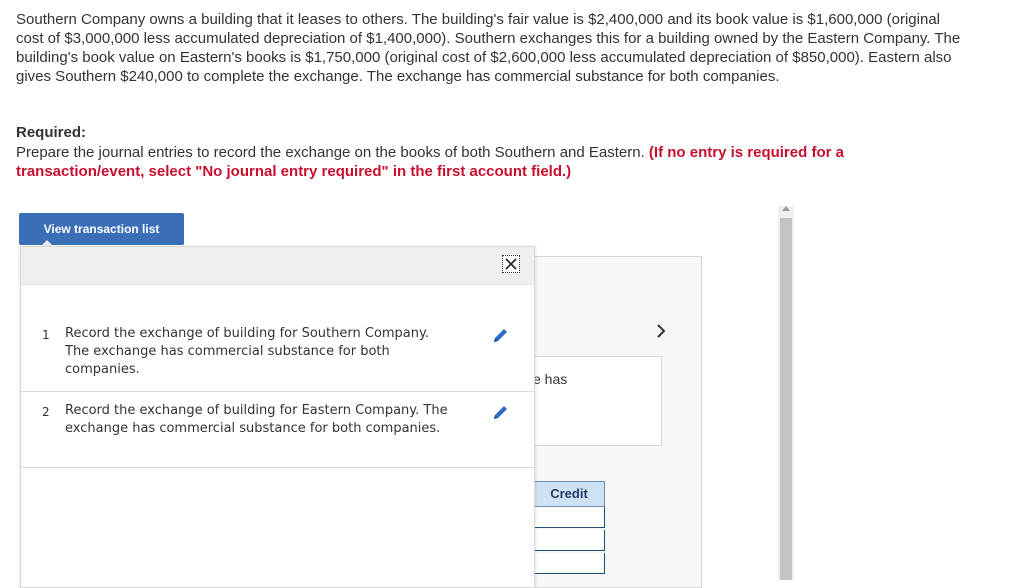 This screenshot has width=1024, height=588. What do you see at coordinates (277, 266) in the screenshot?
I see `popup-header` at bounding box center [277, 266].